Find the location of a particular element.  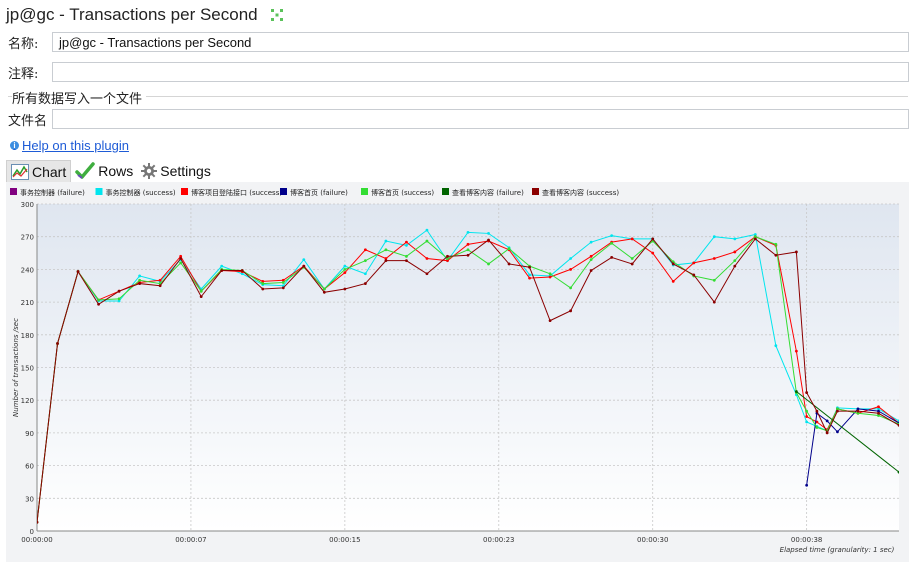

tab-settings: Settings is located at coordinates (176, 171).